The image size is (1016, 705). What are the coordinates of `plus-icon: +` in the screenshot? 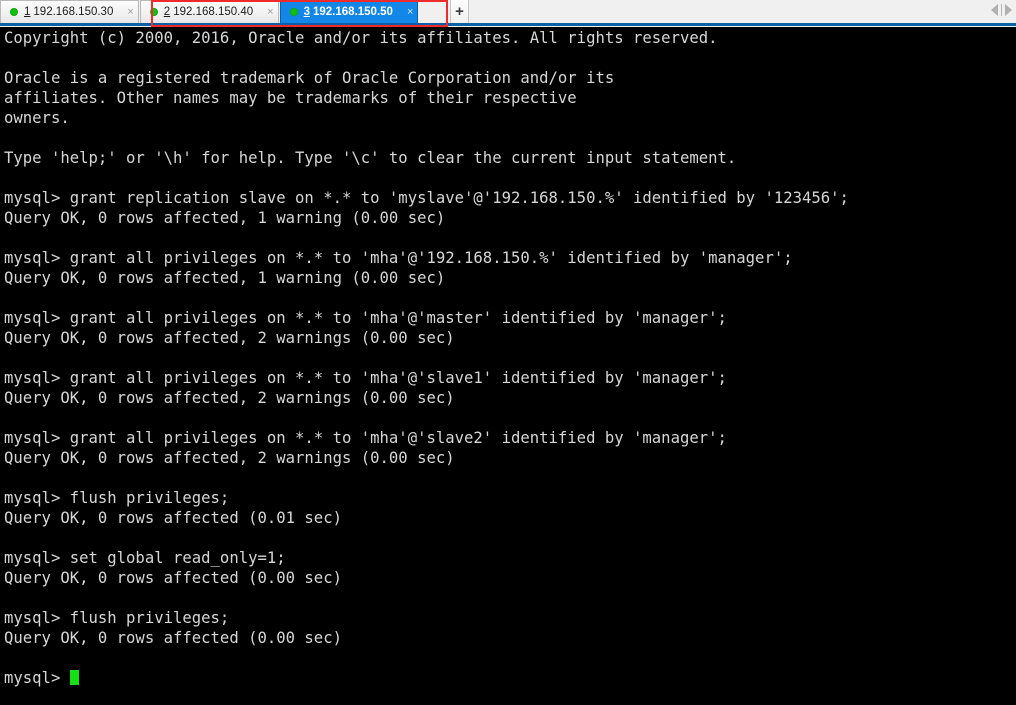 It's located at (459, 11).